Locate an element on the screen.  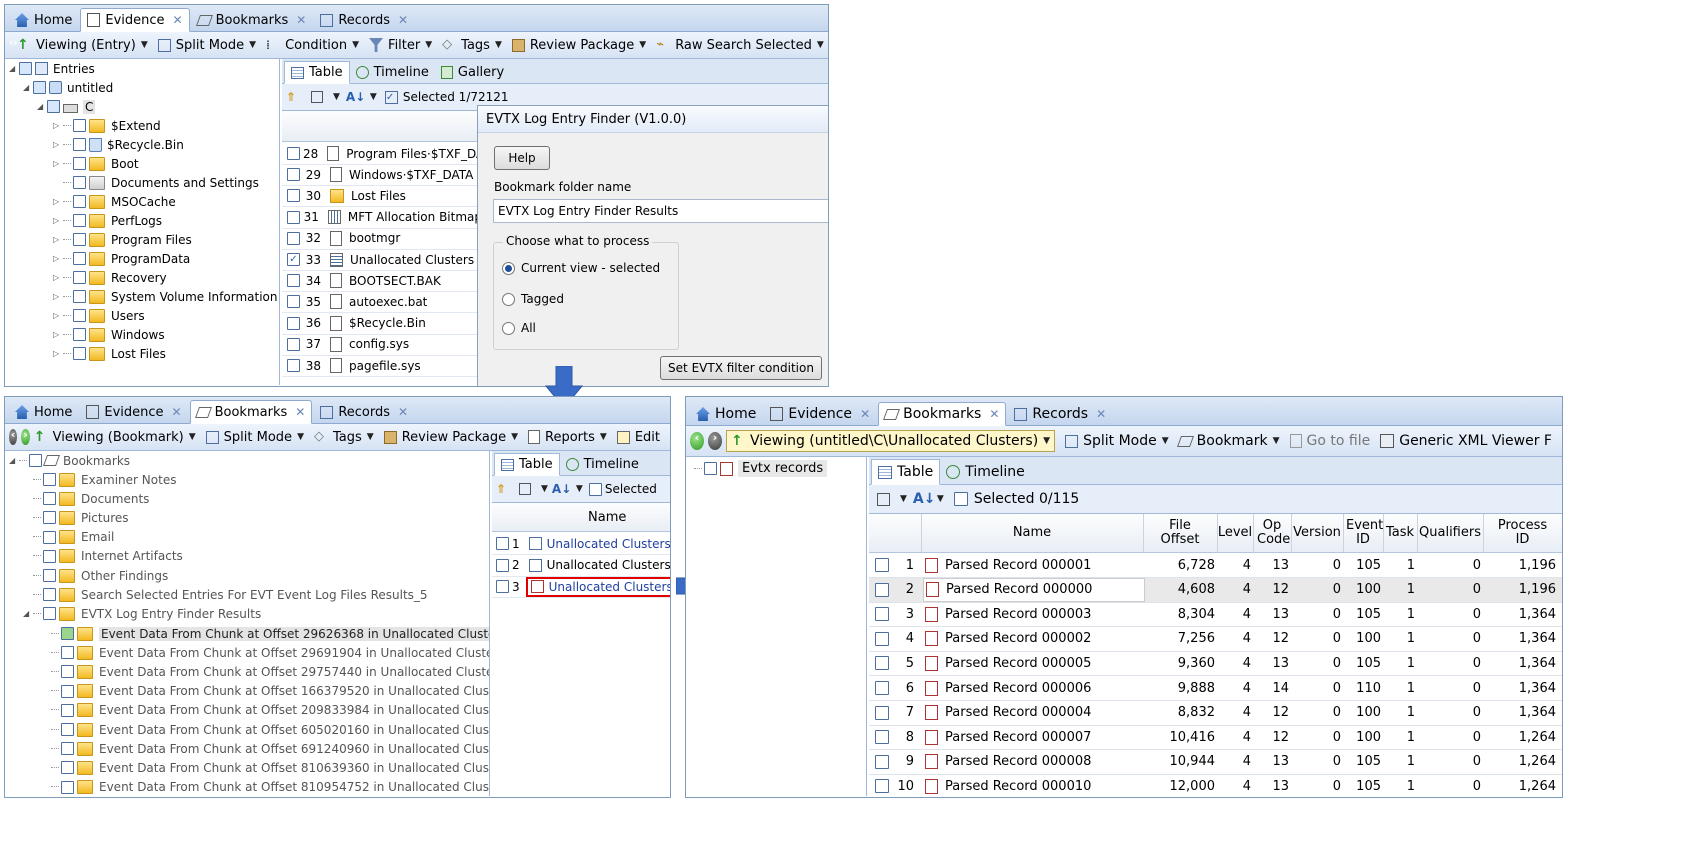
tree-item-recovery: ▷ Recovery is located at coordinates (110, 277).